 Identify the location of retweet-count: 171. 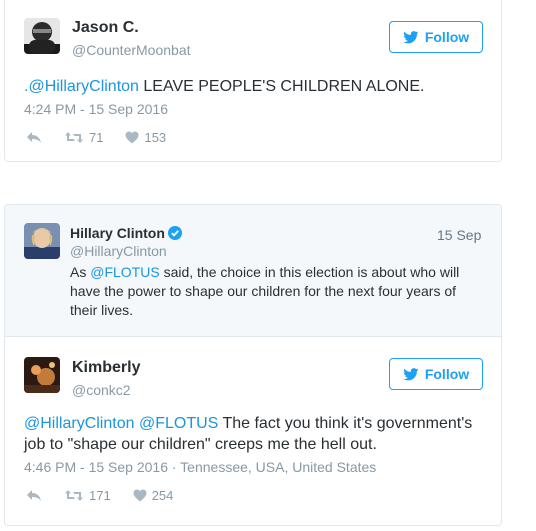
(100, 495).